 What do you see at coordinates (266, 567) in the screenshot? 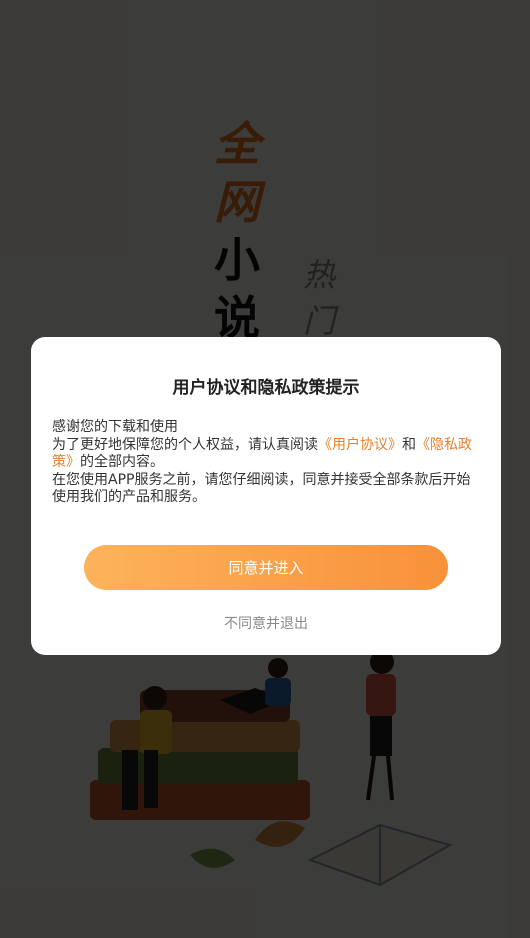
I see `agree-button: 同意并进入` at bounding box center [266, 567].